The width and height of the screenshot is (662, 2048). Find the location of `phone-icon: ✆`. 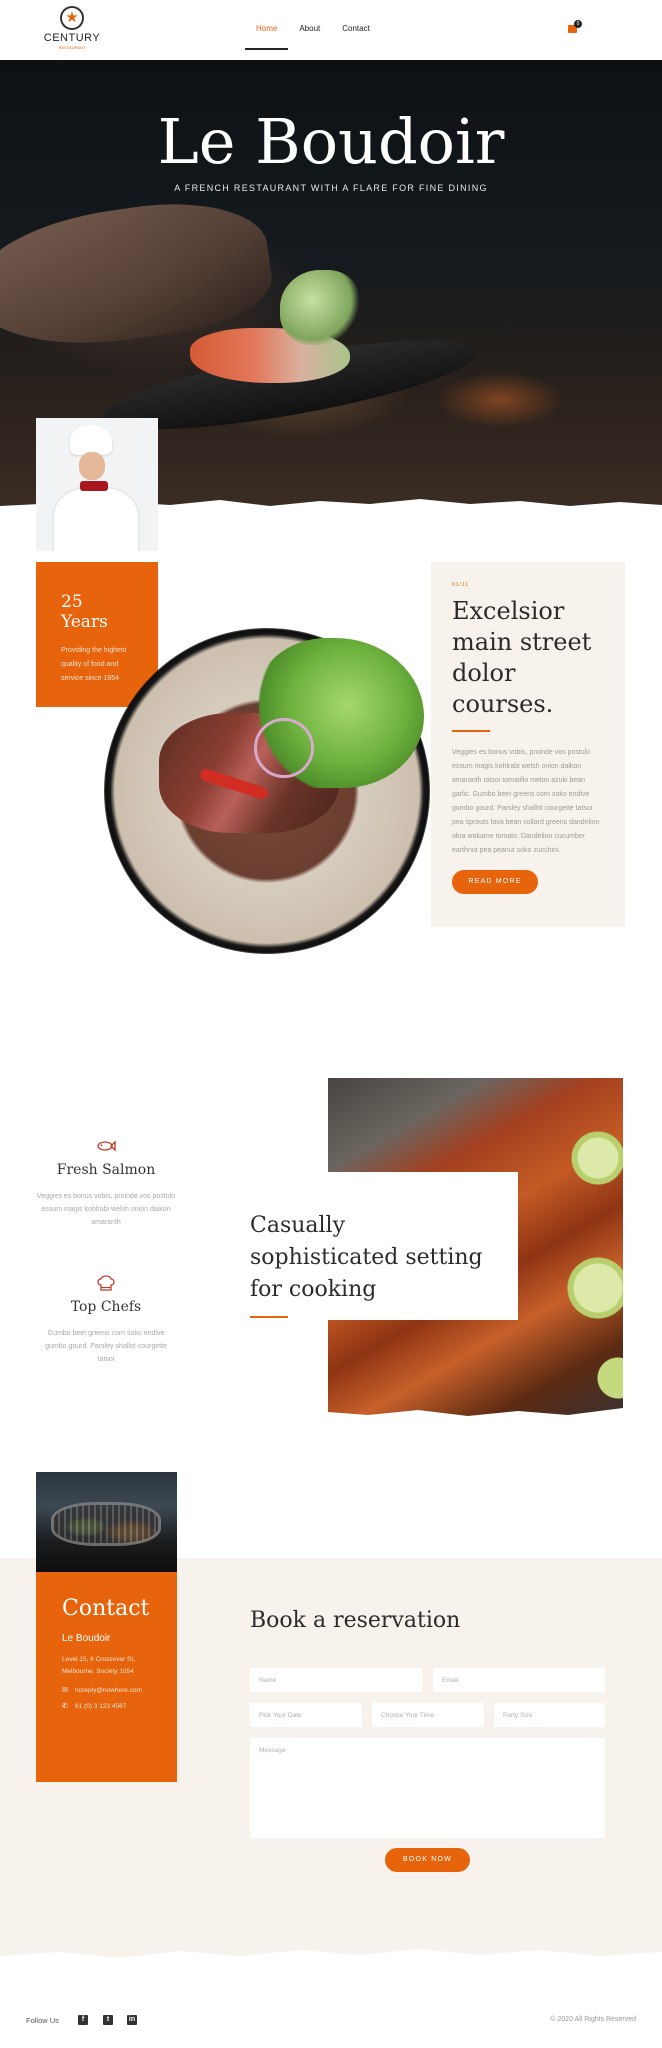

phone-icon: ✆ is located at coordinates (65, 1706).